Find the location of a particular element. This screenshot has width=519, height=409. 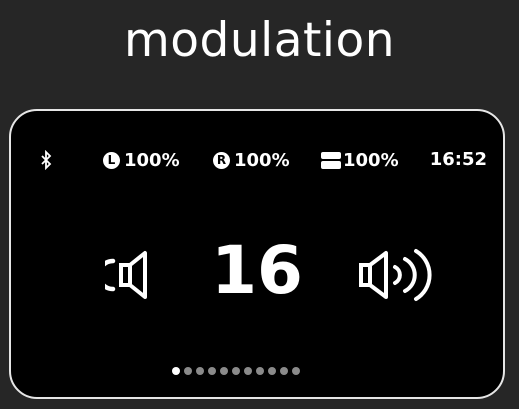

status-bar: L 100% R 100% 100% 16:52 is located at coordinates (260, 160).